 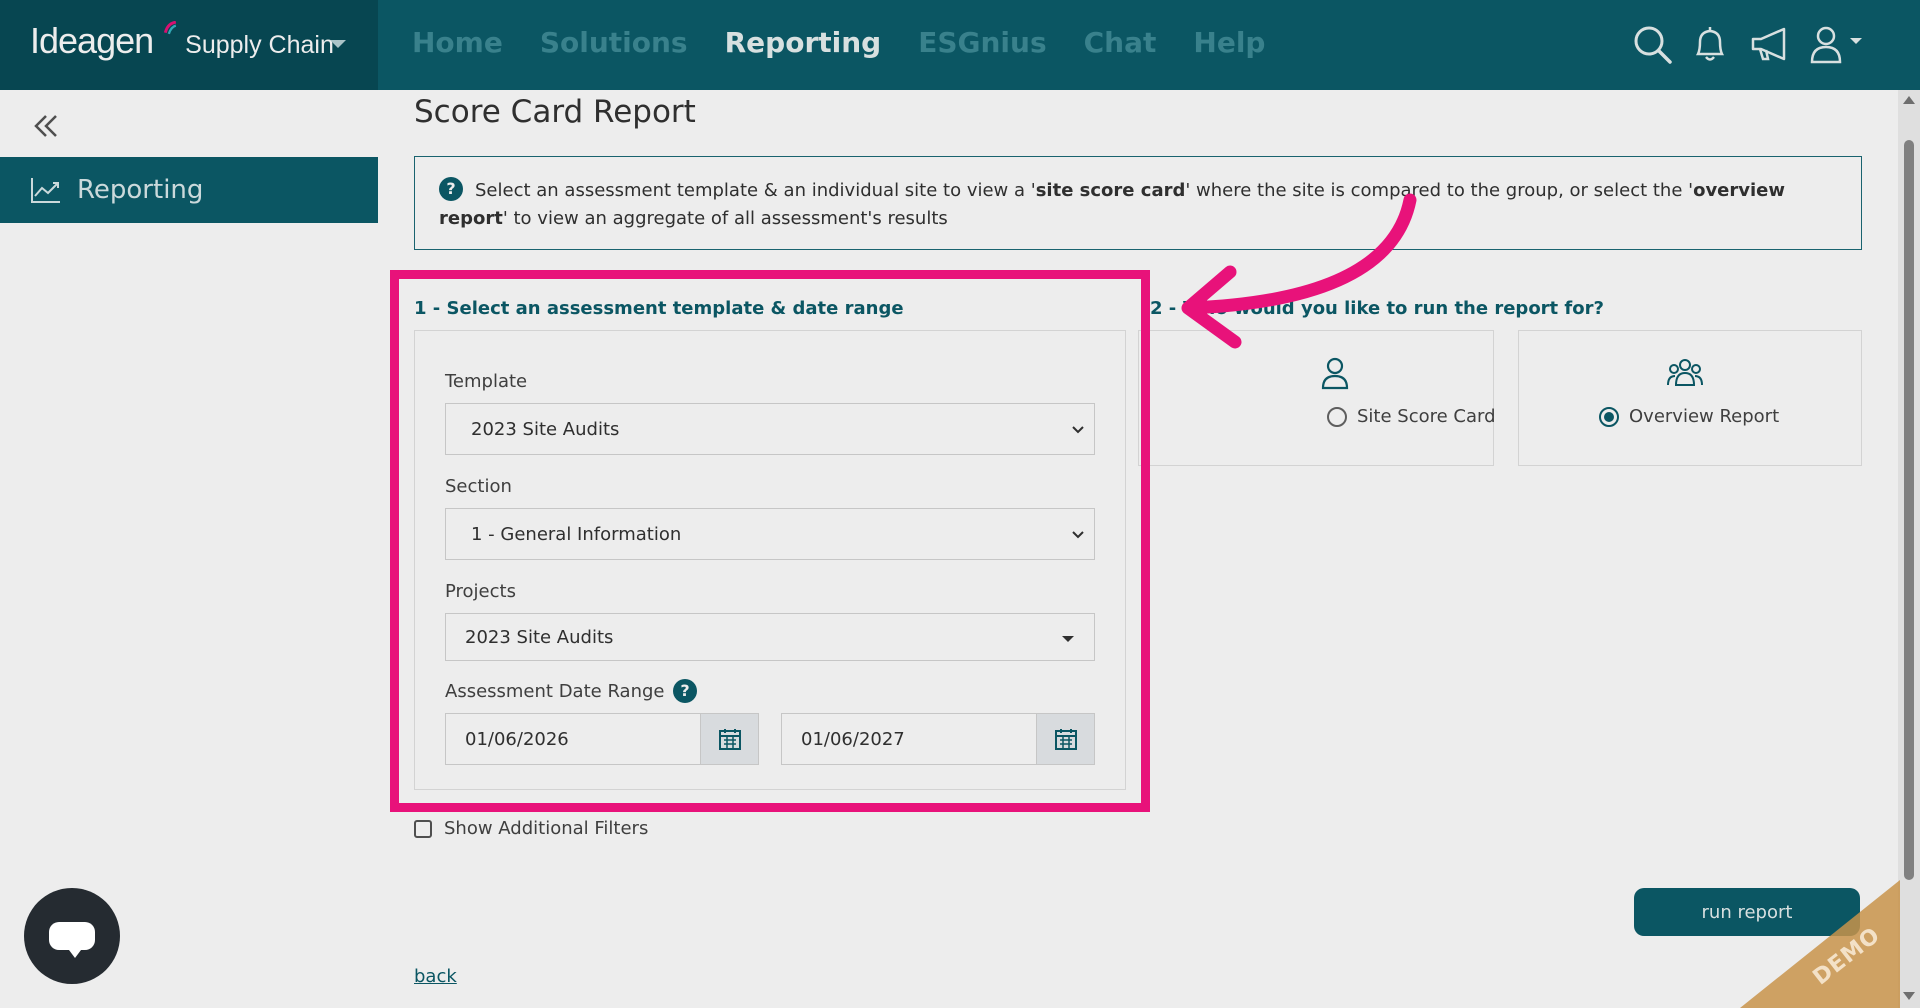 I want to click on overview-report-radio, so click(x=1609, y=416).